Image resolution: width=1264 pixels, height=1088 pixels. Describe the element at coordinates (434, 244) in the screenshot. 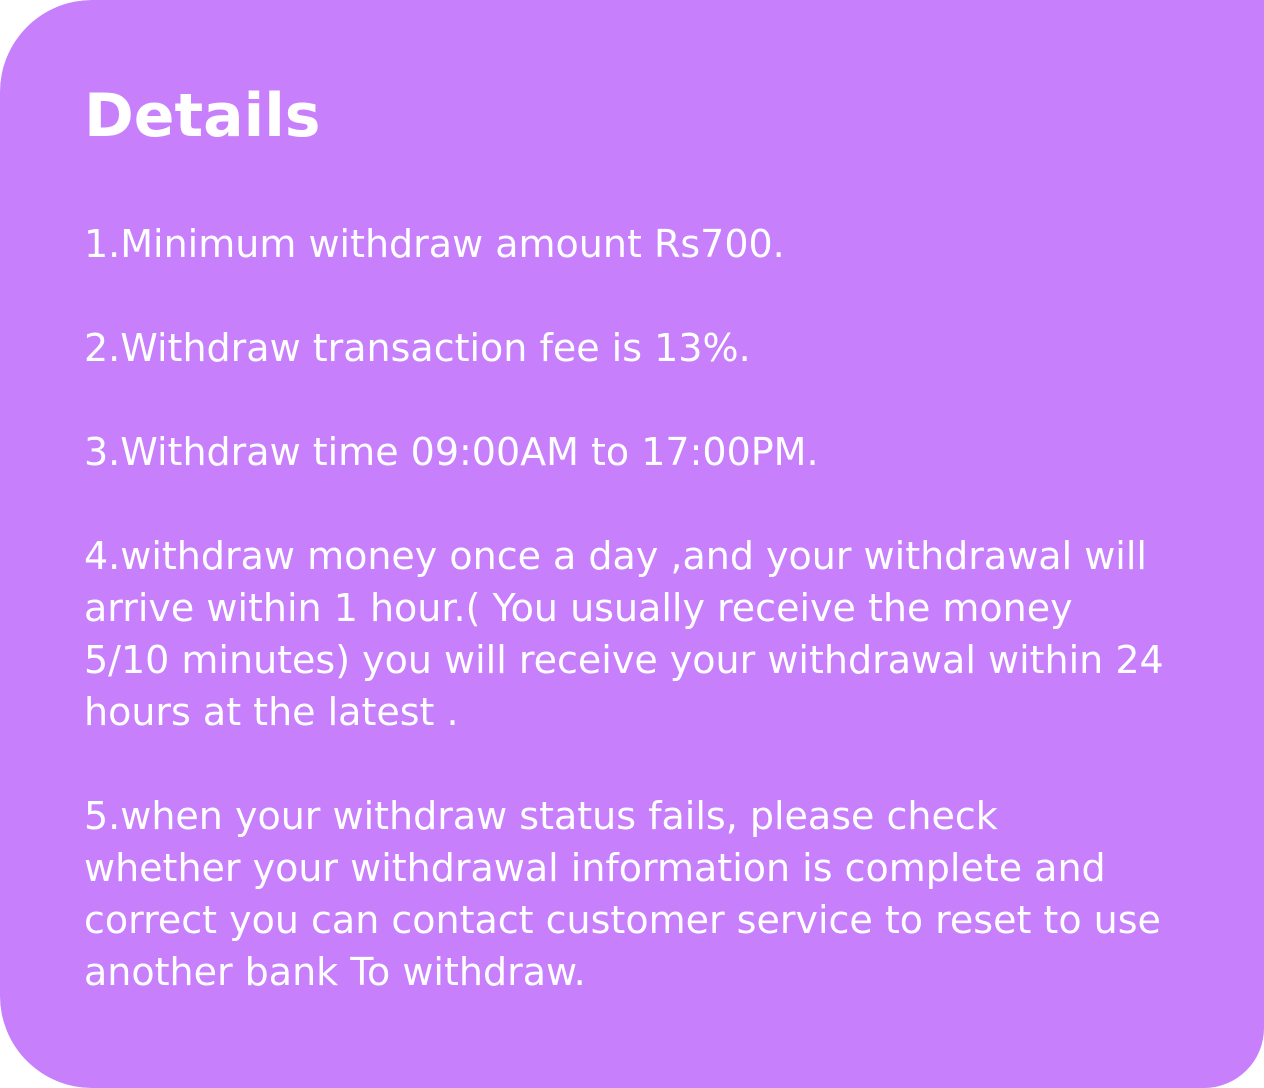

I see `detail-item-minimum-amount: 1.Minimum withdraw amount Rs700.` at that location.